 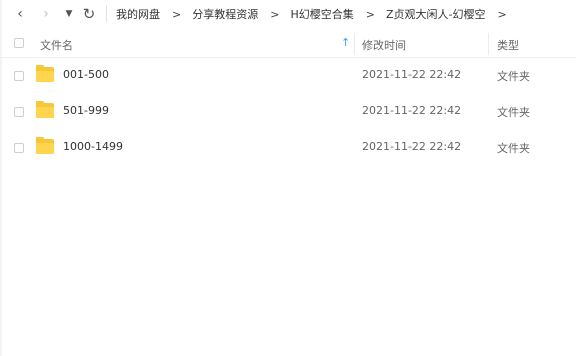 I want to click on file-row: 1000-1499 2021-11-22 22:42 文件夹, so click(x=288, y=148).